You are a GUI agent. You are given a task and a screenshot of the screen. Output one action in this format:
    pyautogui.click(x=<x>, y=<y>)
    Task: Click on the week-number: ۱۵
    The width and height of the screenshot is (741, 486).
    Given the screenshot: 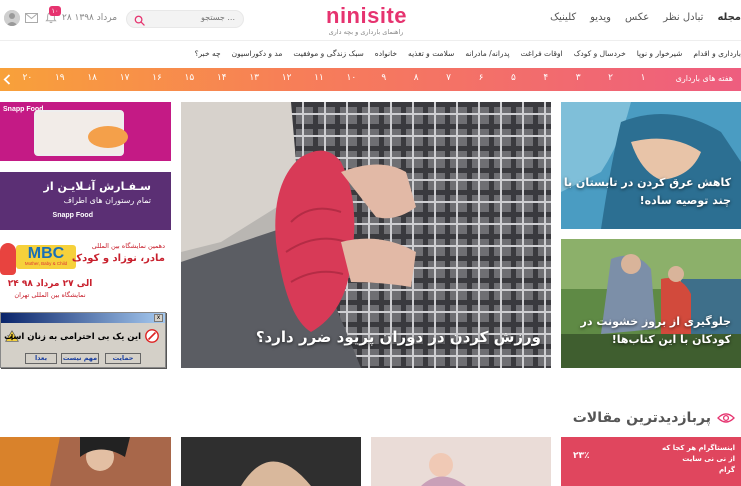 What is the action you would take?
    pyautogui.click(x=189, y=78)
    